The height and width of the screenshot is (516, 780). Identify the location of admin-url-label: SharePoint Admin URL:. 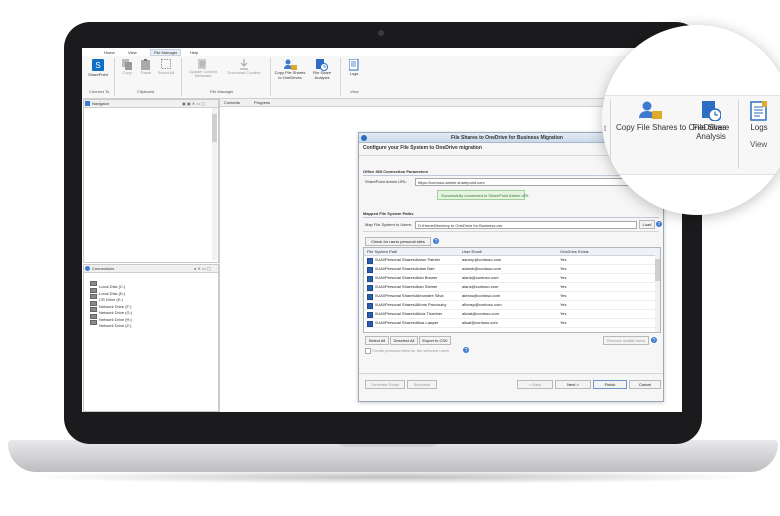
(386, 181).